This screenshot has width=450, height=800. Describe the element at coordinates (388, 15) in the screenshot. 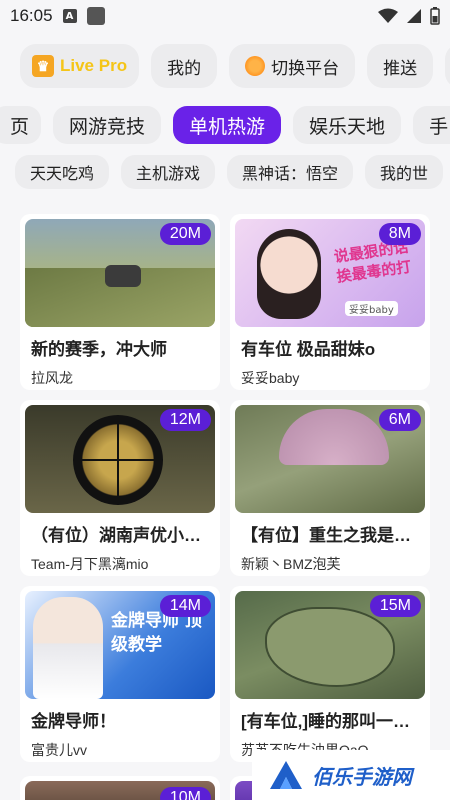

I see `wifi-icon` at that location.